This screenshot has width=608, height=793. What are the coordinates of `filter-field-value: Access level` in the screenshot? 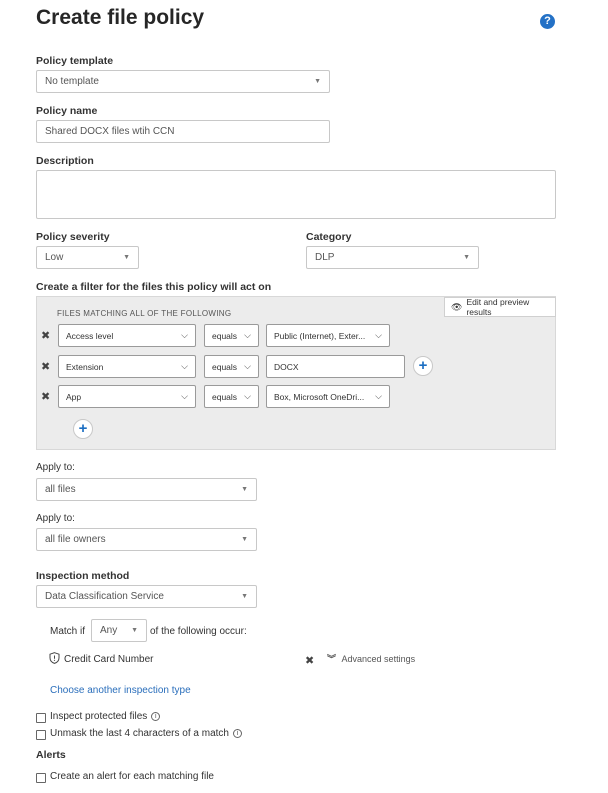 It's located at (89, 336).